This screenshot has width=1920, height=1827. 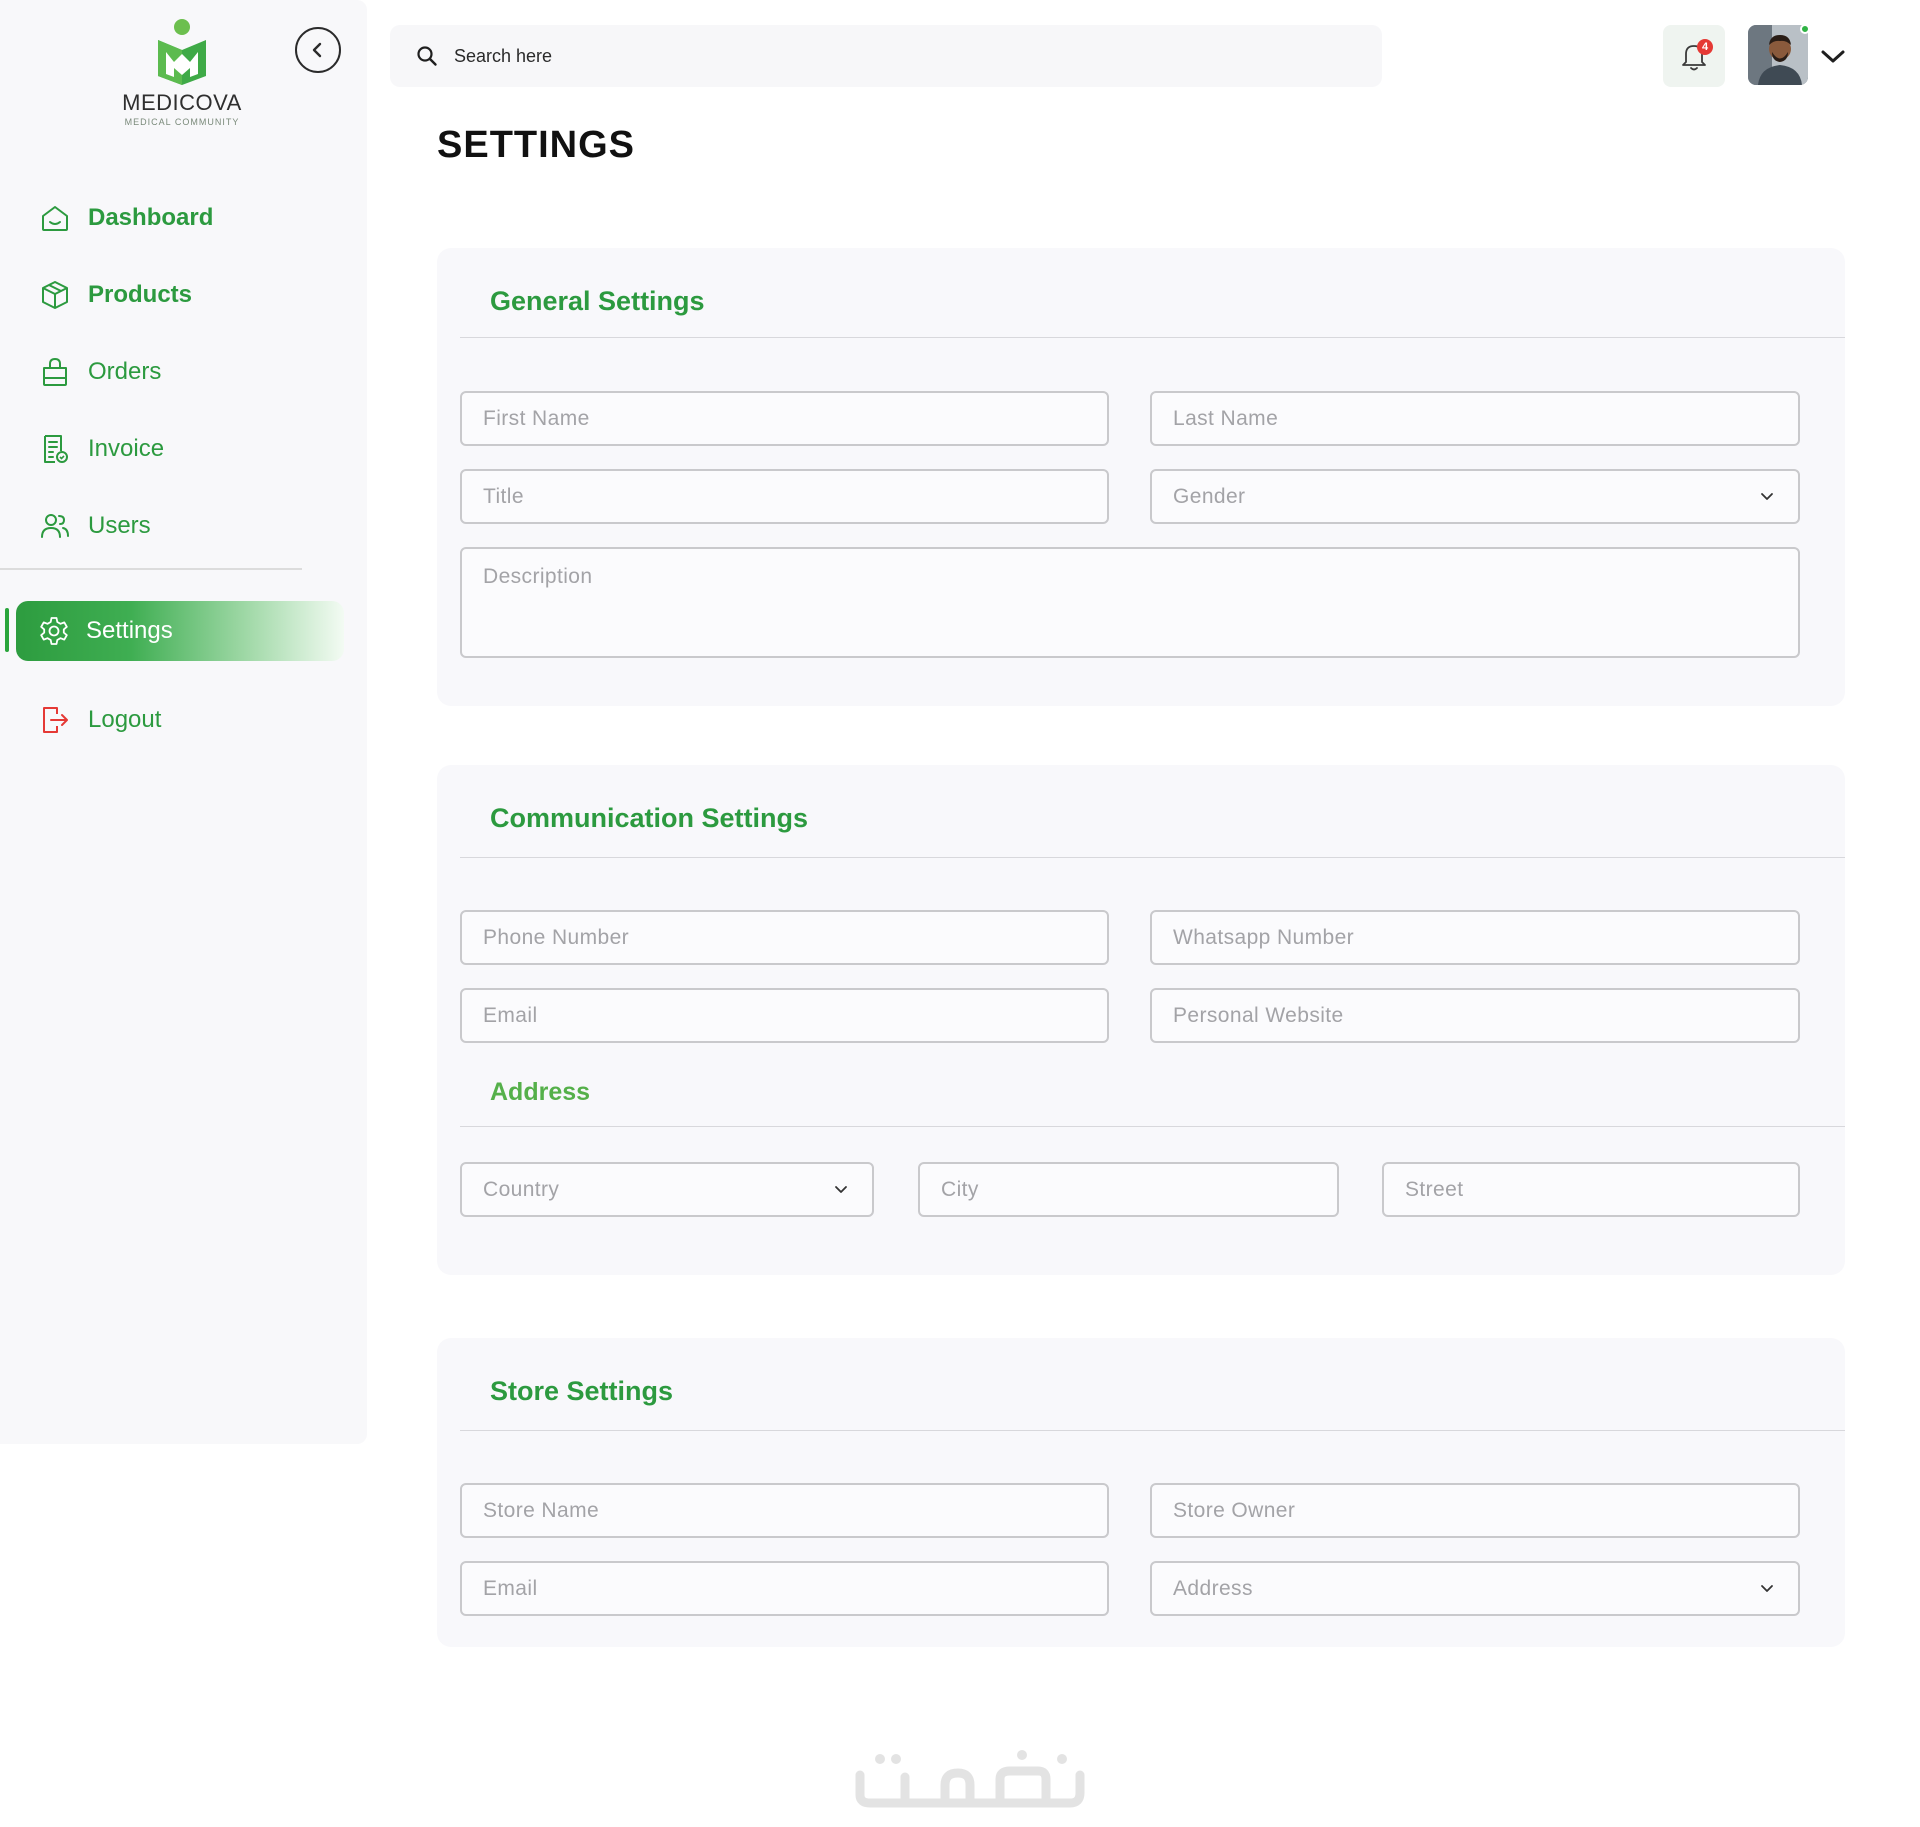 What do you see at coordinates (140, 294) in the screenshot?
I see `sidebar-item-label: Products` at bounding box center [140, 294].